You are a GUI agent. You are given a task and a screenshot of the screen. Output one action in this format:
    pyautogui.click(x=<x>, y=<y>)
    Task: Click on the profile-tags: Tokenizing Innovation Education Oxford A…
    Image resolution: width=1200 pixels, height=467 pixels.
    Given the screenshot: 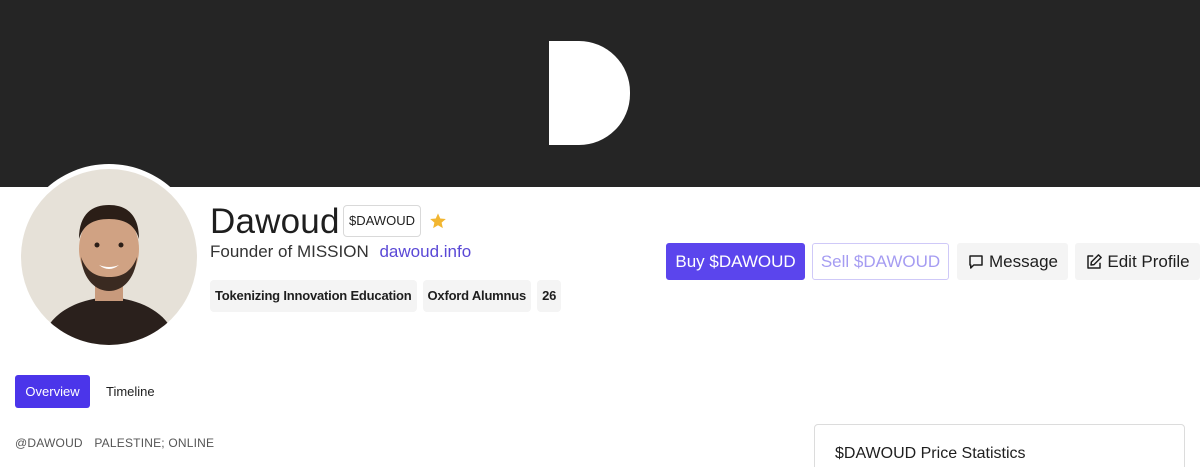 What is the action you would take?
    pyautogui.click(x=386, y=296)
    